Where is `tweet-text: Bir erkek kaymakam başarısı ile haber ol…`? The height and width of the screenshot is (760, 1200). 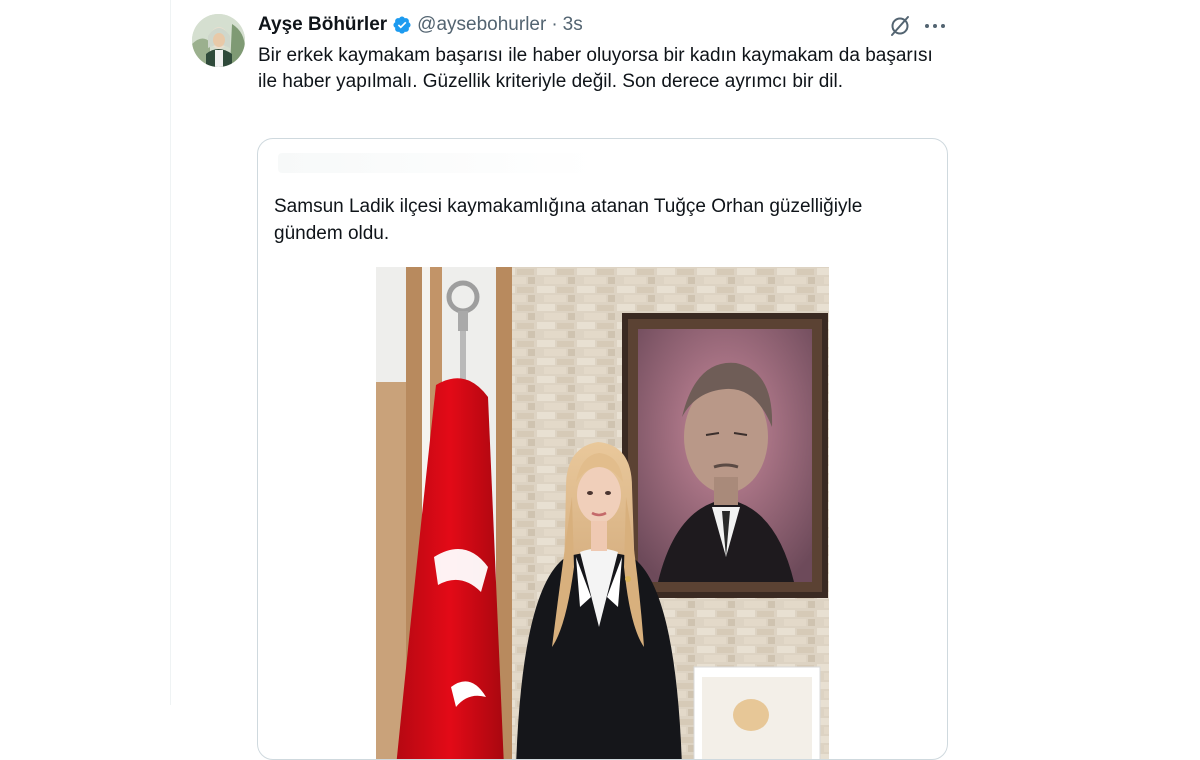
tweet-text: Bir erkek kaymakam başarısı ile haber ol… is located at coordinates (595, 68).